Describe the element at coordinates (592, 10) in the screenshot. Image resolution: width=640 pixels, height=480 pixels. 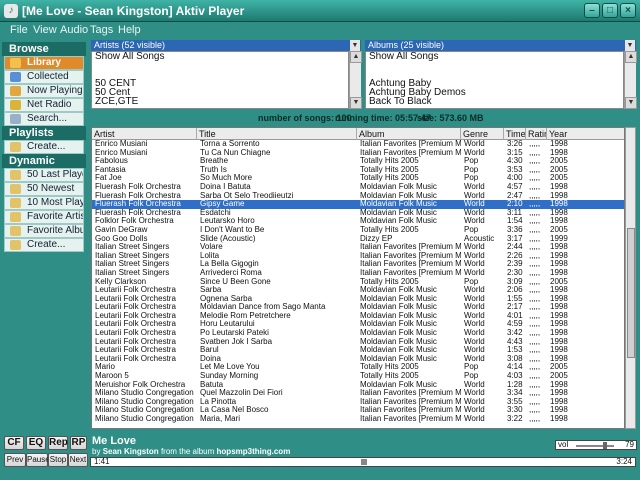
I see `minimize-button: –` at that location.